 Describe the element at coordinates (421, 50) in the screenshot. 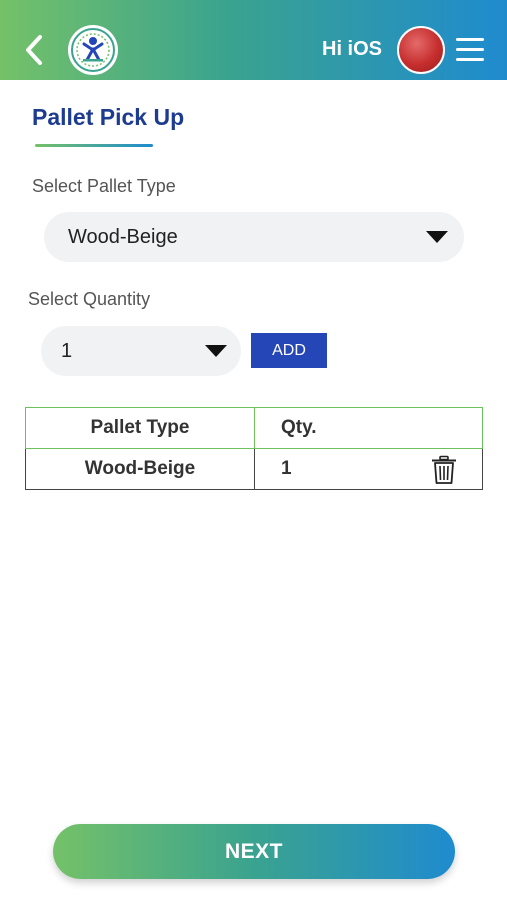

I see `avatar` at that location.